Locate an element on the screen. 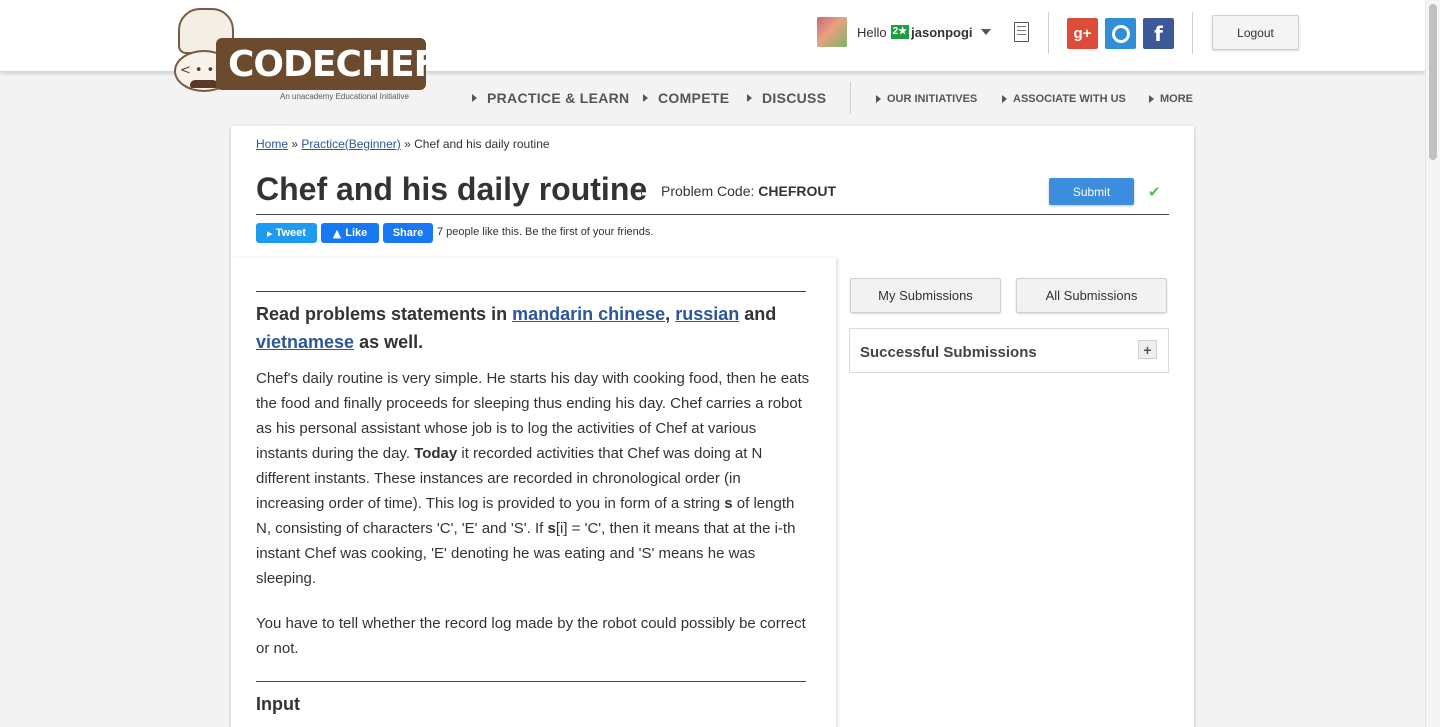 The width and height of the screenshot is (1440, 727). rating-star-badge: 2★ is located at coordinates (900, 32).